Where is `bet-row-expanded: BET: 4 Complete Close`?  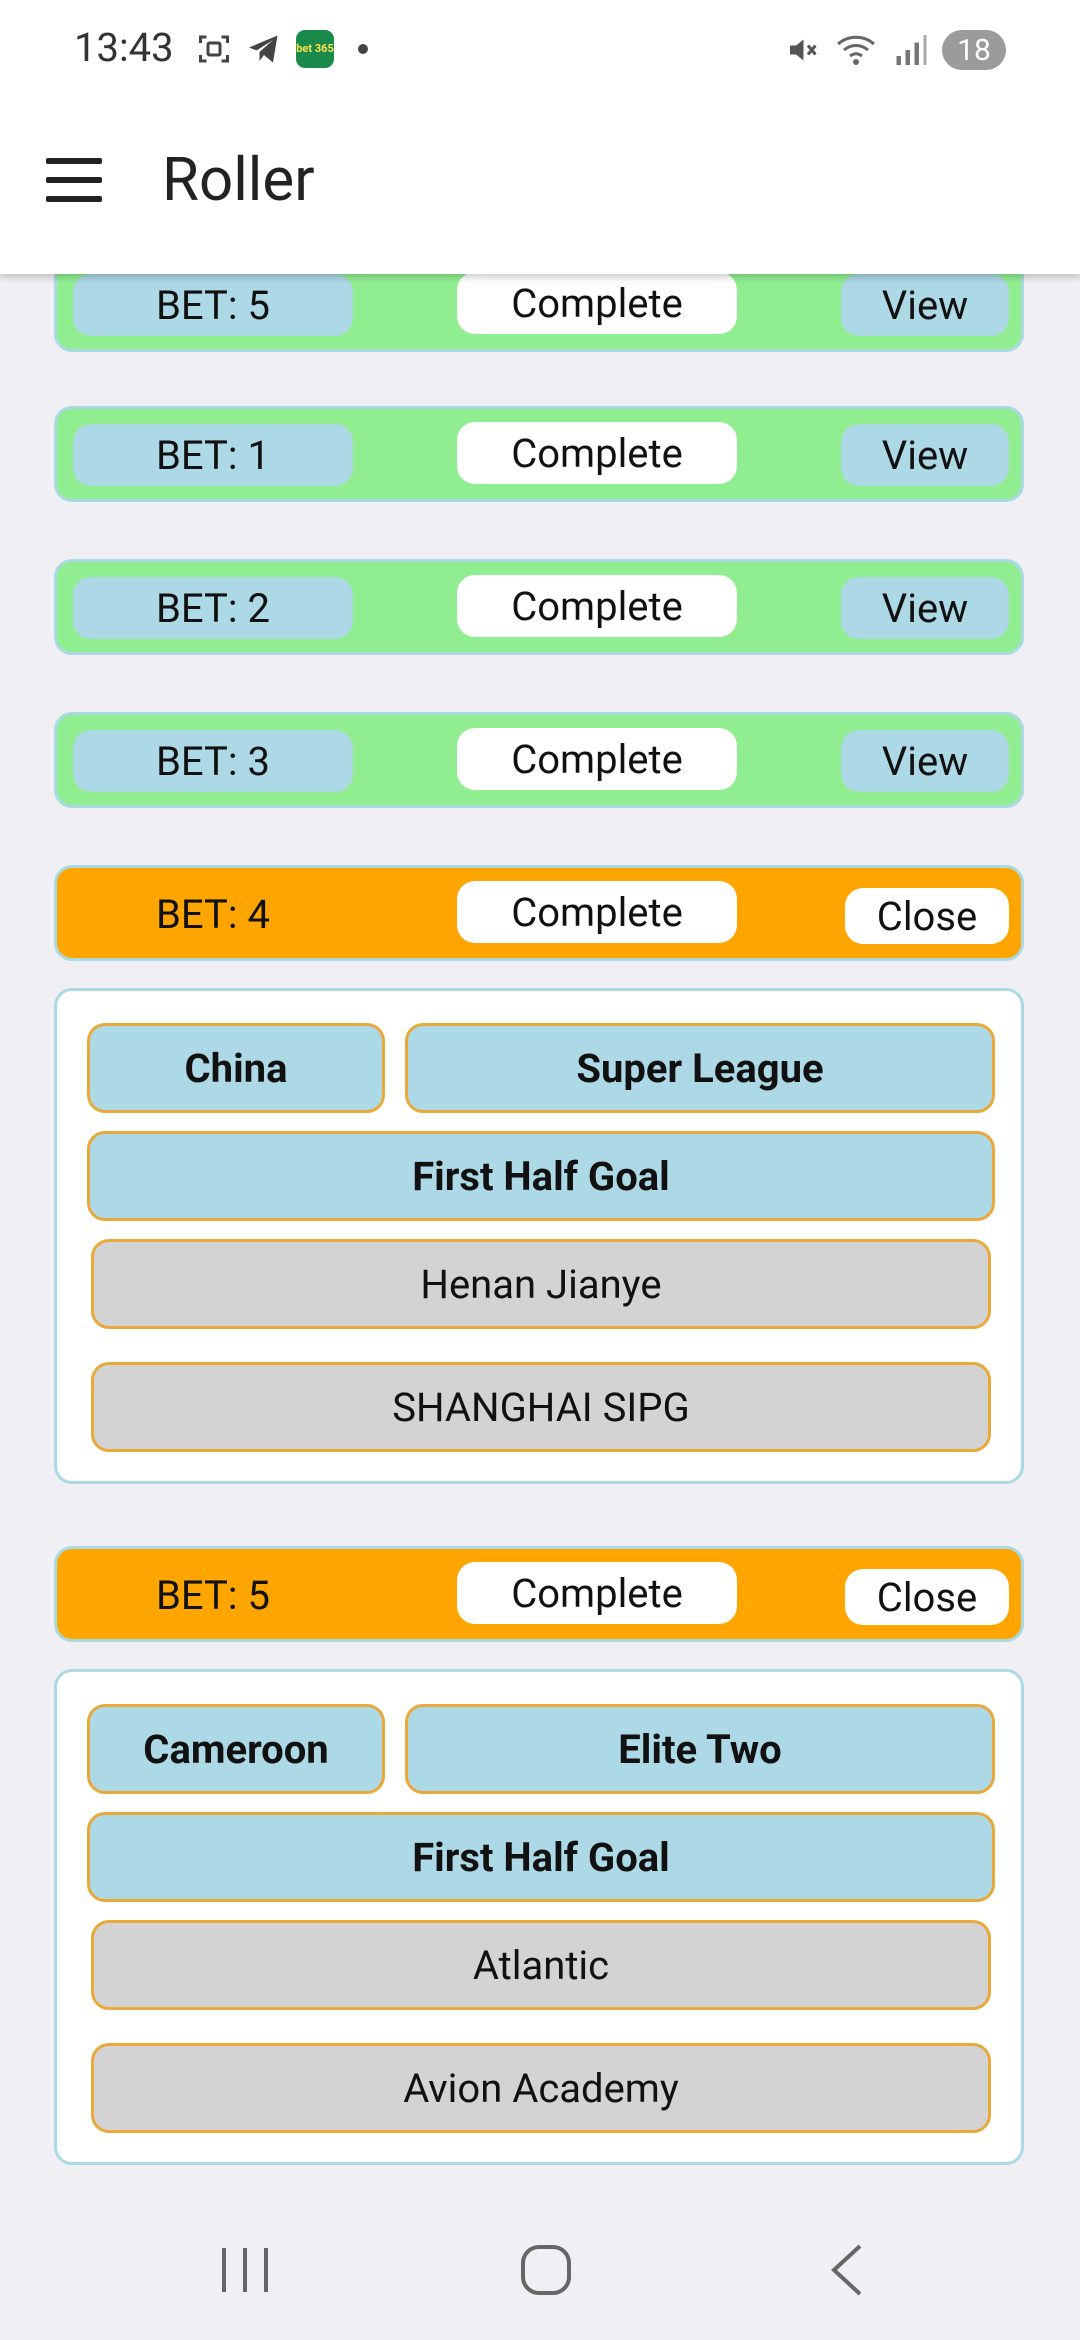 bet-row-expanded: BET: 4 Complete Close is located at coordinates (539, 913).